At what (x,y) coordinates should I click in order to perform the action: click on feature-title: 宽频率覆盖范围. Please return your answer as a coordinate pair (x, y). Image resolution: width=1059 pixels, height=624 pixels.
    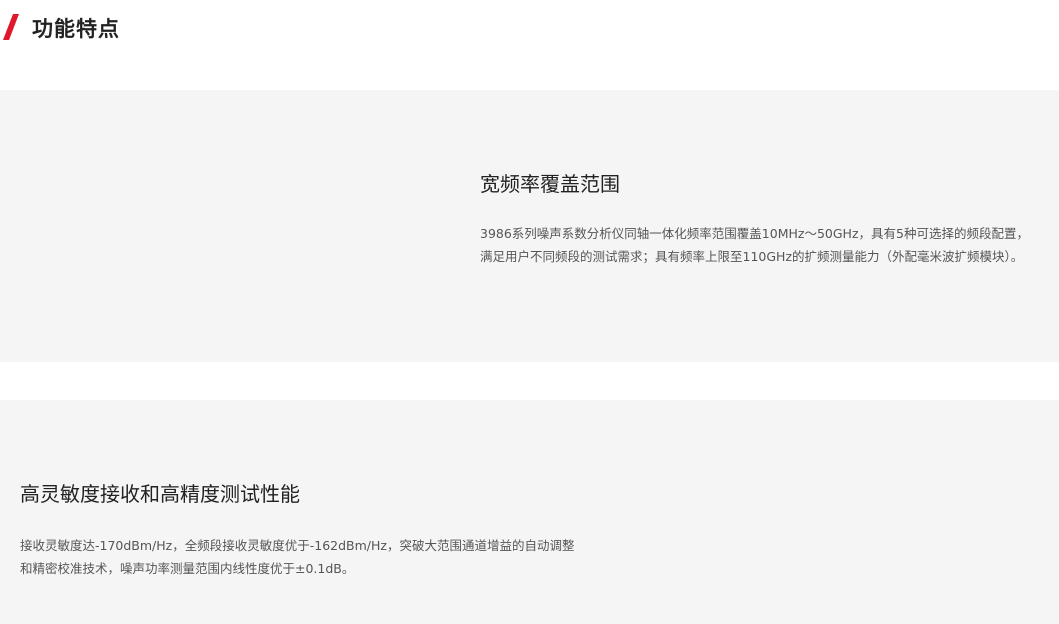
    Looking at the image, I should click on (550, 184).